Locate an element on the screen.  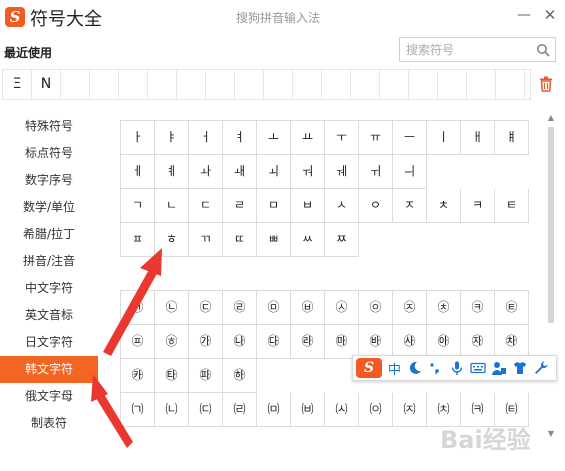
symbol-cell: ㅊ is located at coordinates (444, 206).